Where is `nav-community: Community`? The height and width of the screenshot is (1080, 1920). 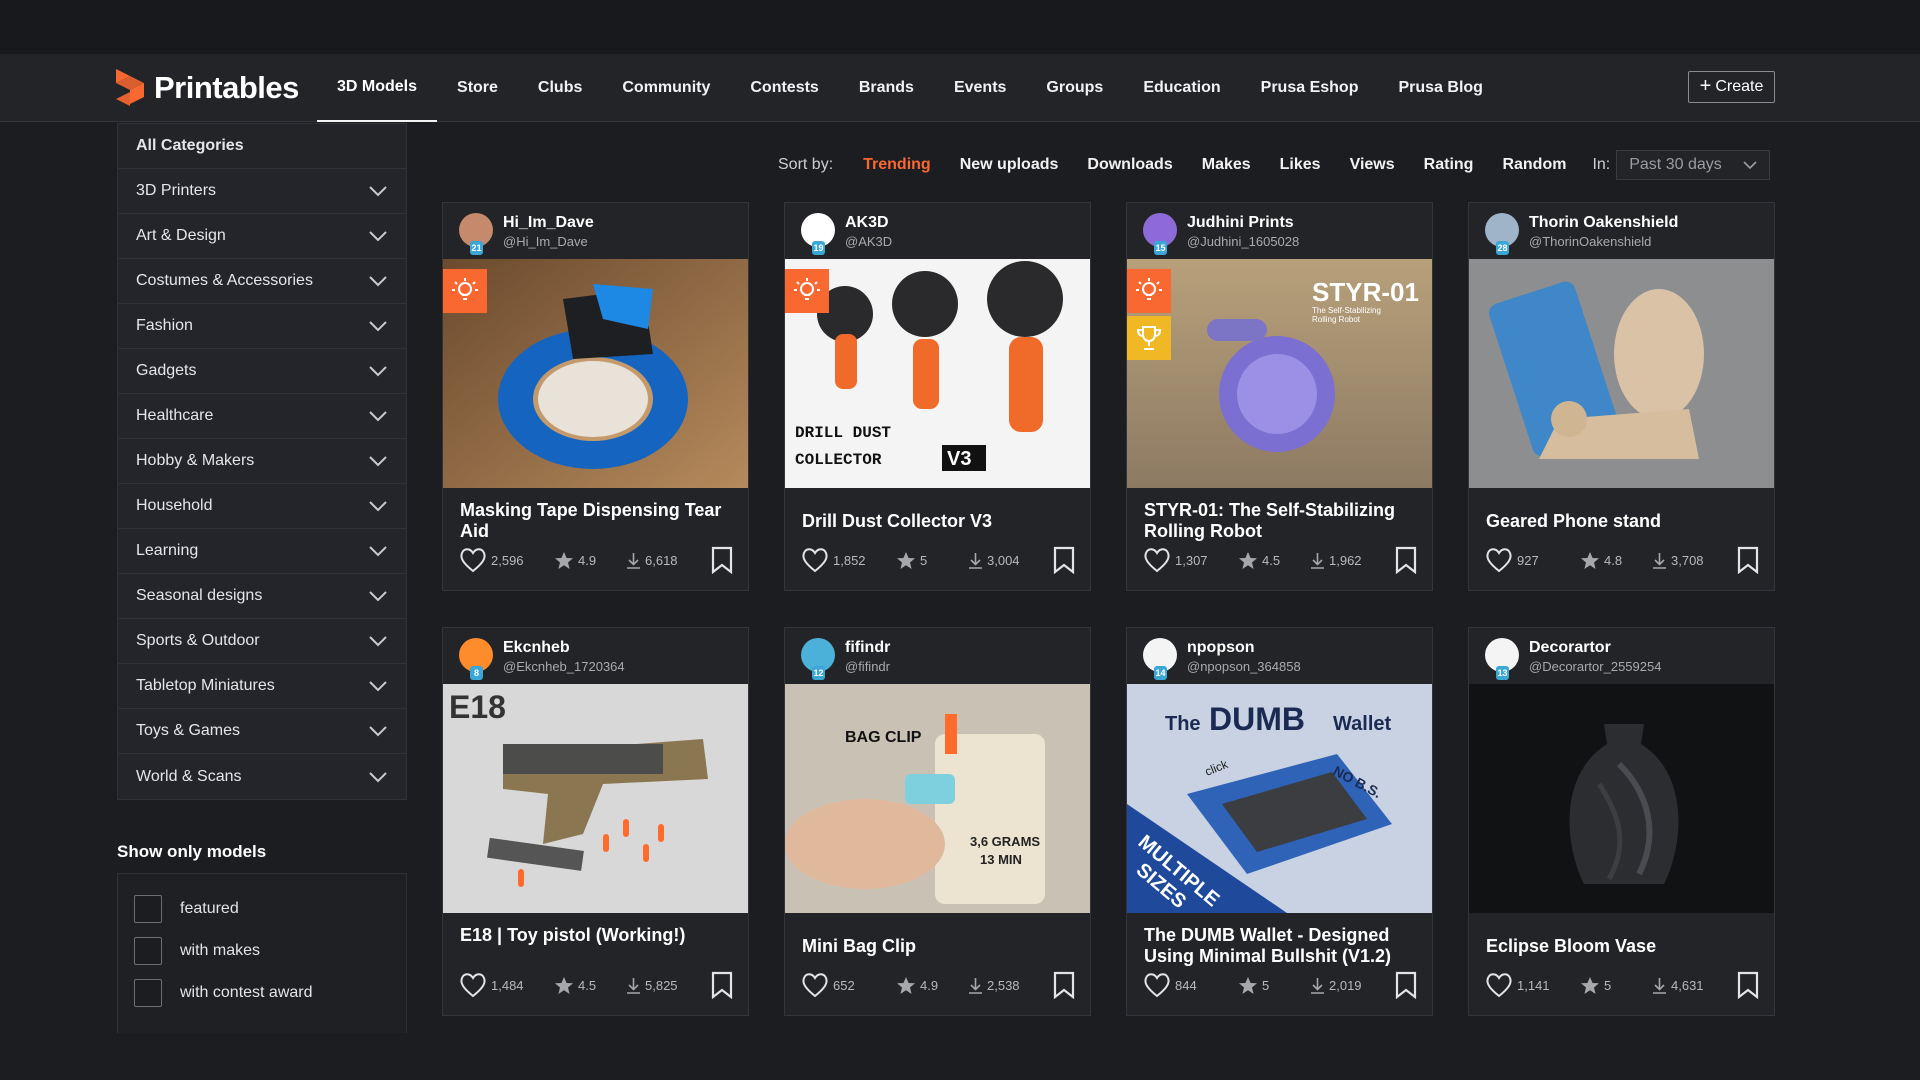 nav-community: Community is located at coordinates (666, 88).